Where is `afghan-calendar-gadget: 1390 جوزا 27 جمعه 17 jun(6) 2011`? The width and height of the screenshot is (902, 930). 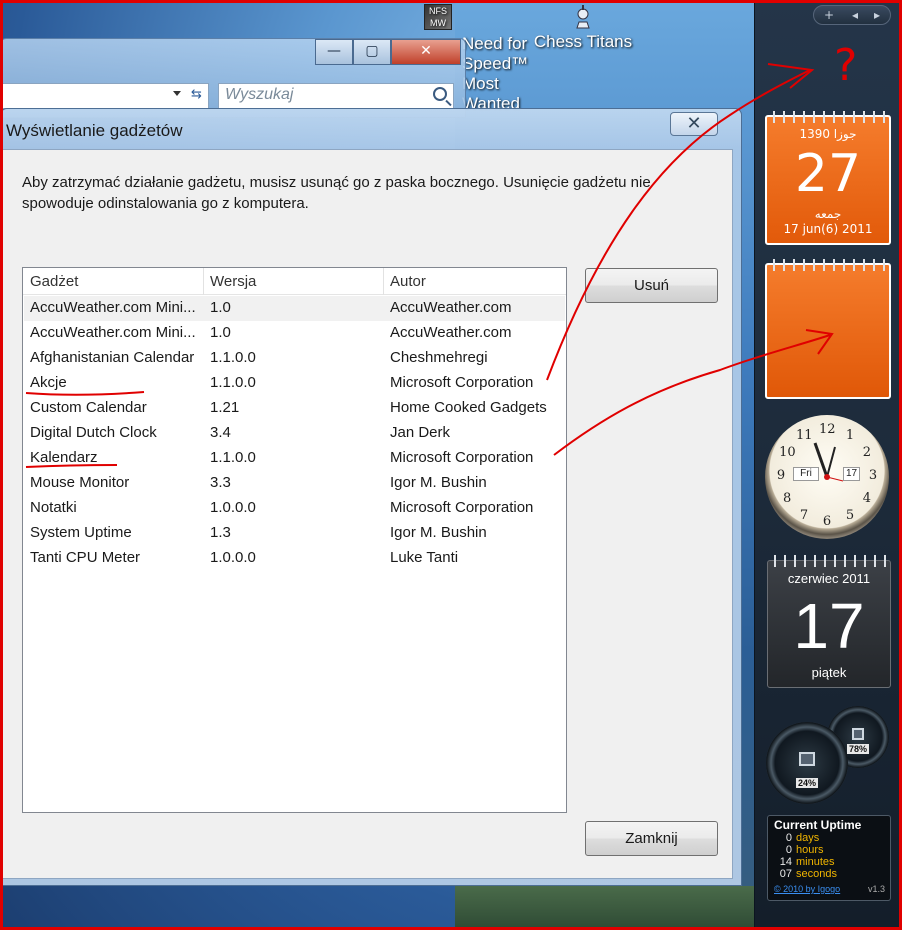
afghan-calendar-gadget: 1390 جوزا 27 جمعه 17 jun(6) 2011 is located at coordinates (828, 178).